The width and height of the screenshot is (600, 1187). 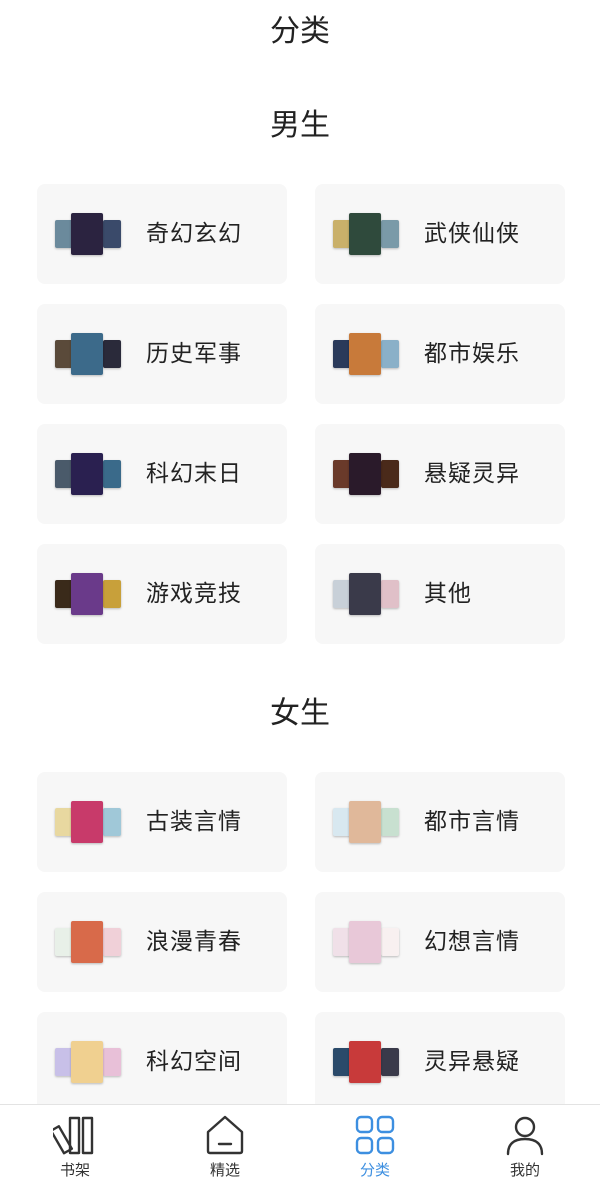 I want to click on category-card: 幻想言情, so click(x=440, y=942).